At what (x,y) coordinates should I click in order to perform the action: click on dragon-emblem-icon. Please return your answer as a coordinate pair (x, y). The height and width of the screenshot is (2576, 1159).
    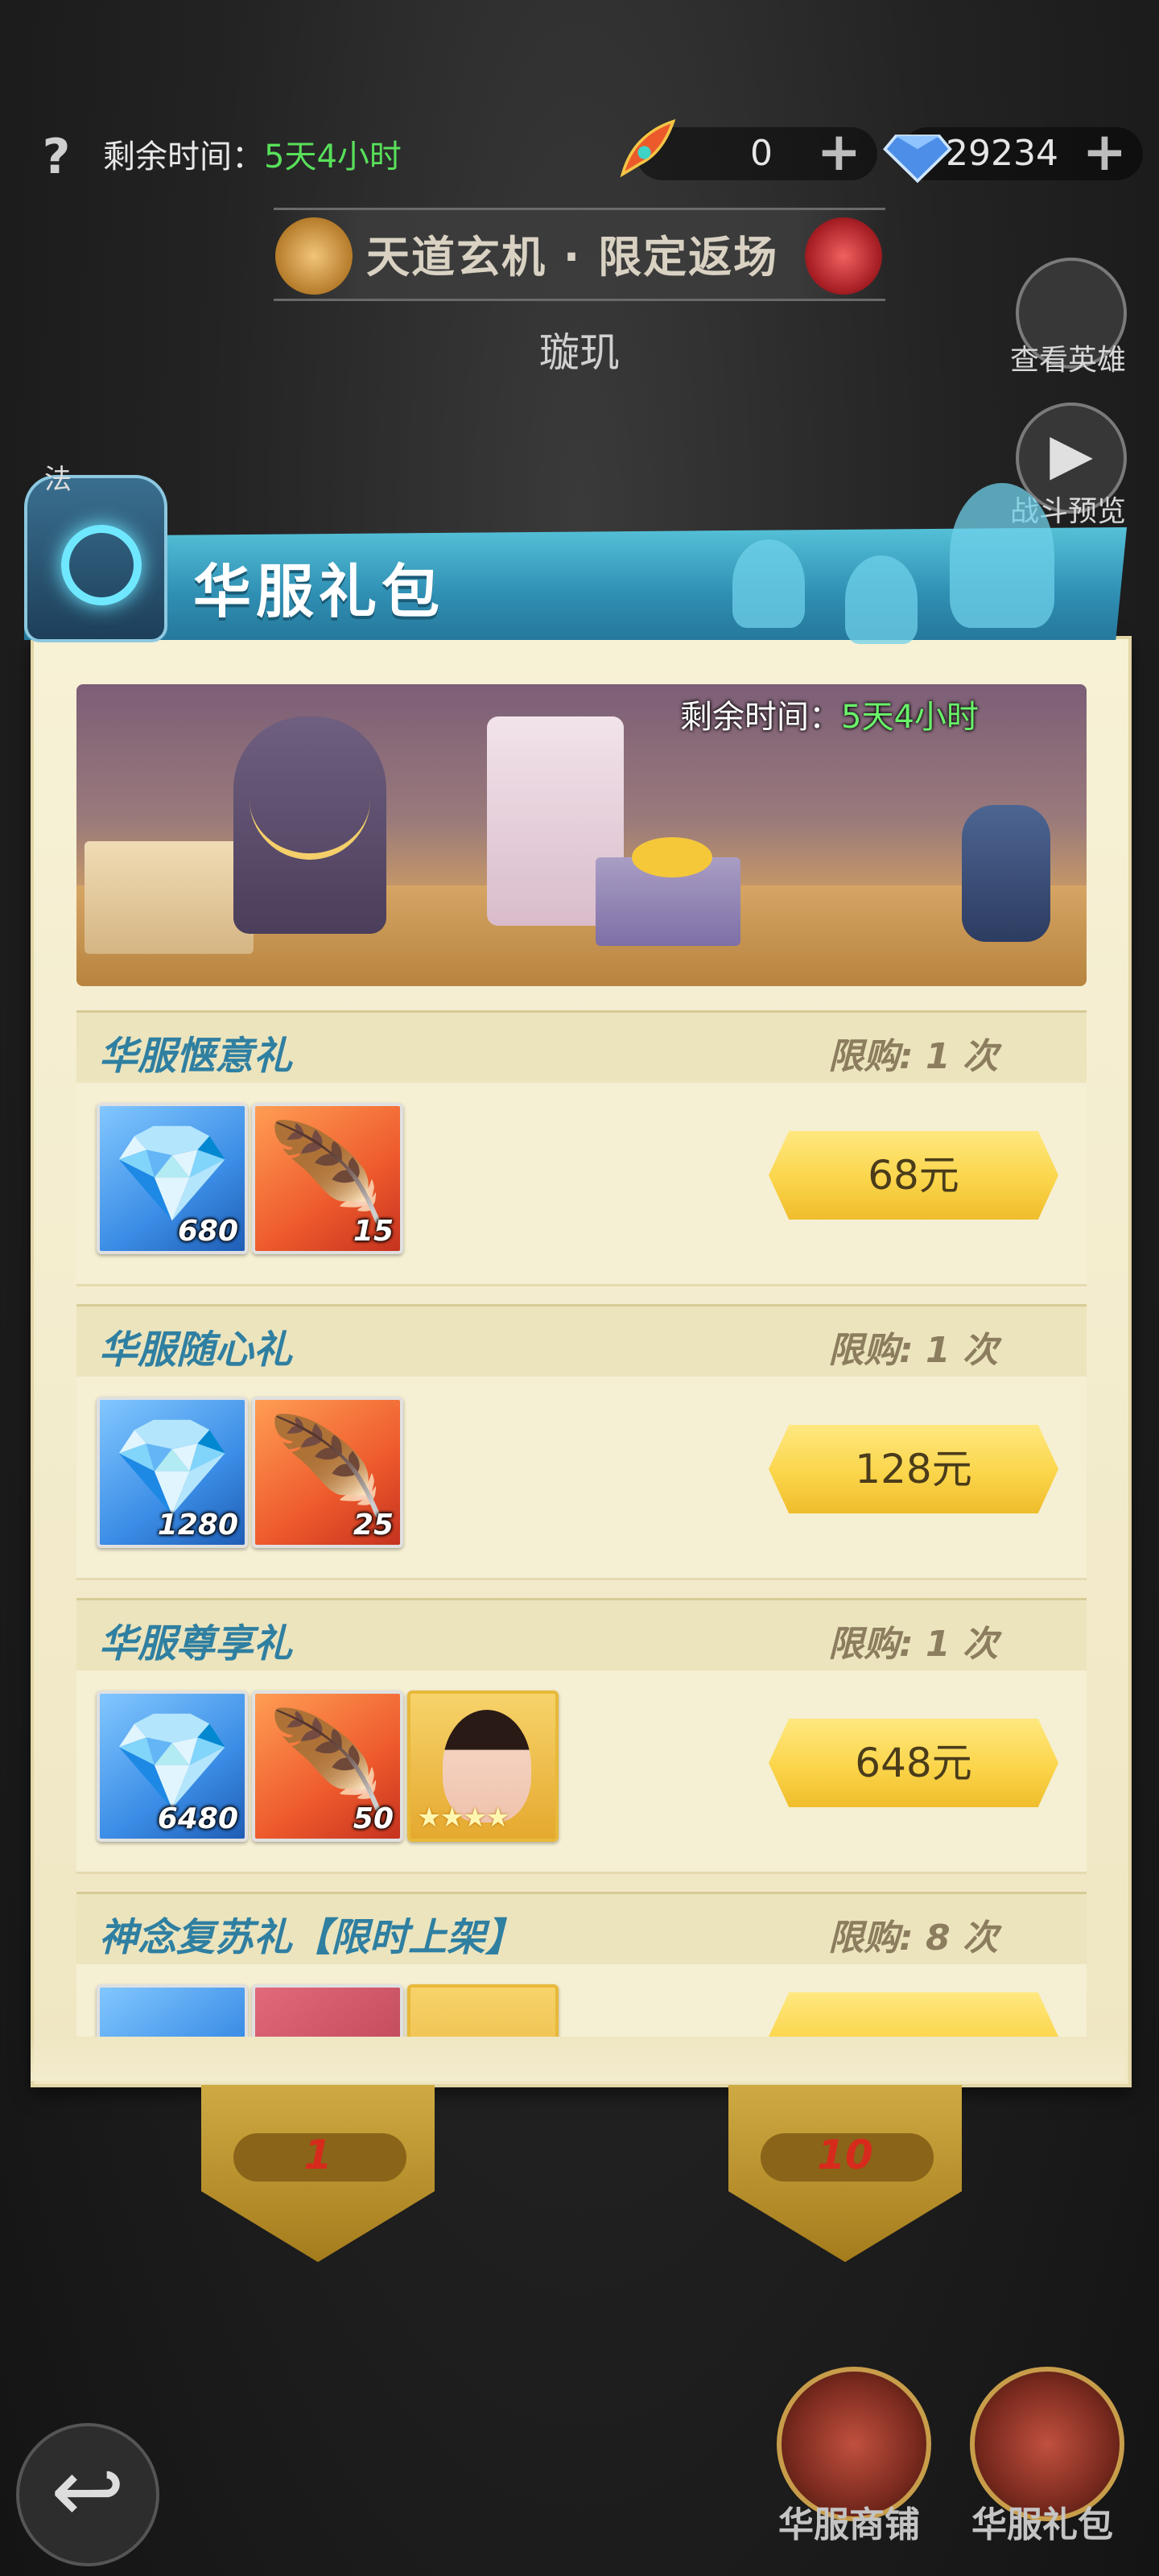
    Looking at the image, I should click on (843, 256).